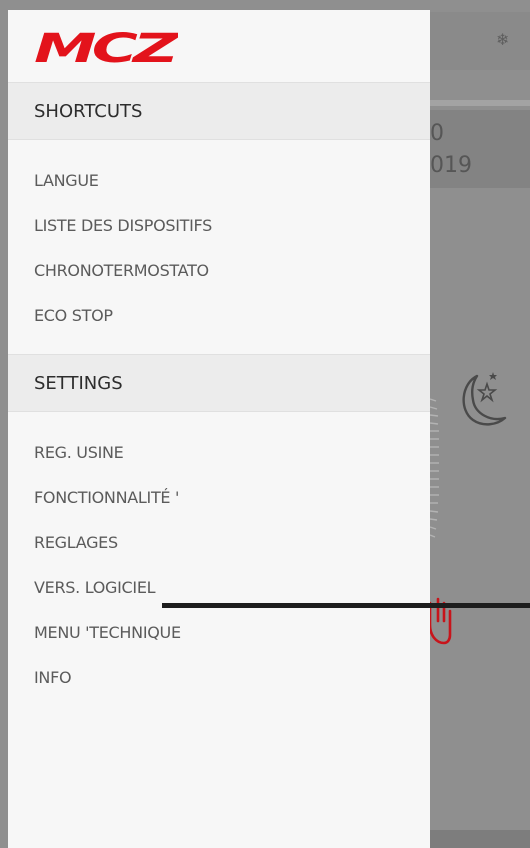 The height and width of the screenshot is (848, 530). Describe the element at coordinates (123, 225) in the screenshot. I see `menu-item-label: LISTE DES DISPOSITIFS` at that location.